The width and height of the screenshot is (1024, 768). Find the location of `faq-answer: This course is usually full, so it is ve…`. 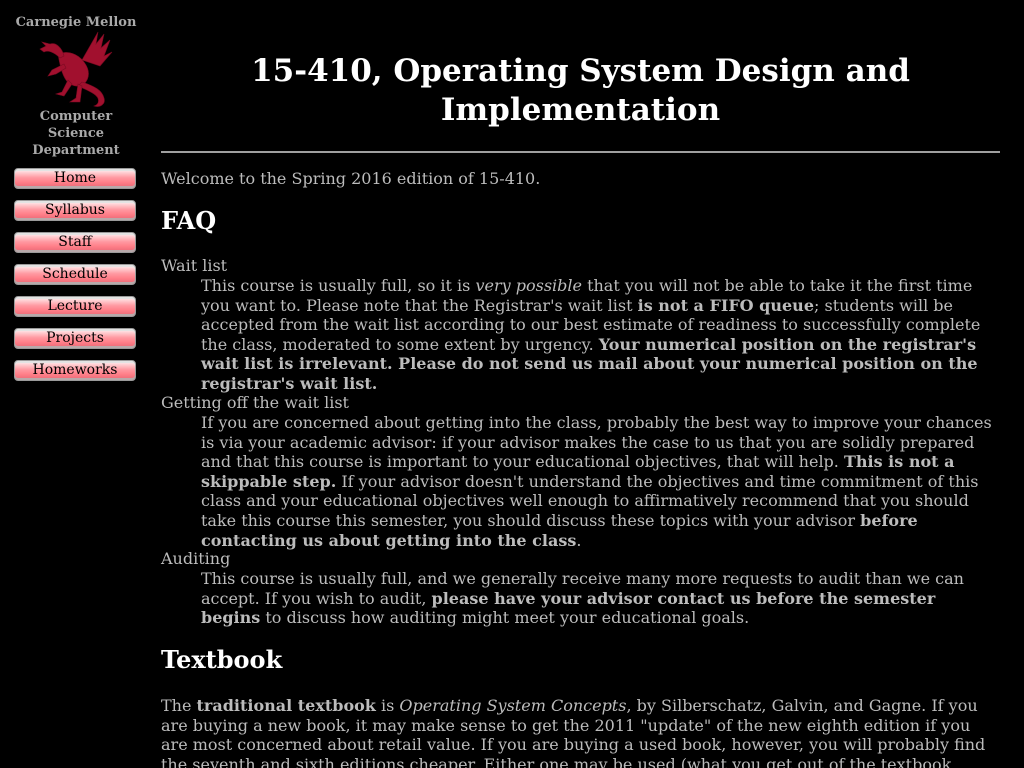

faq-answer: This course is usually full, so it is ve… is located at coordinates (600, 335).